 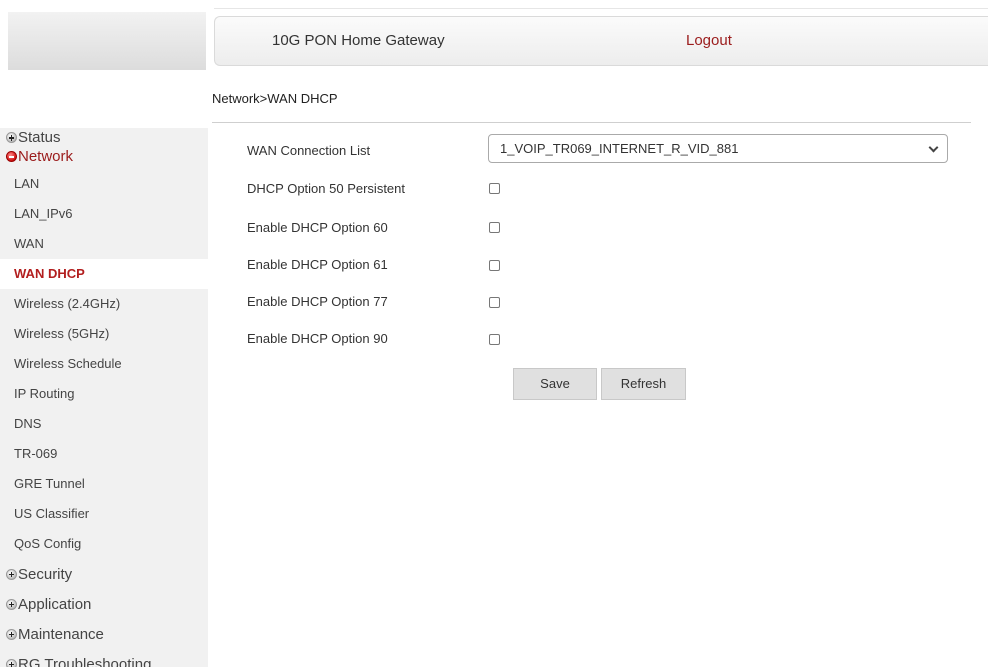 I want to click on logo-area, so click(x=107, y=41).